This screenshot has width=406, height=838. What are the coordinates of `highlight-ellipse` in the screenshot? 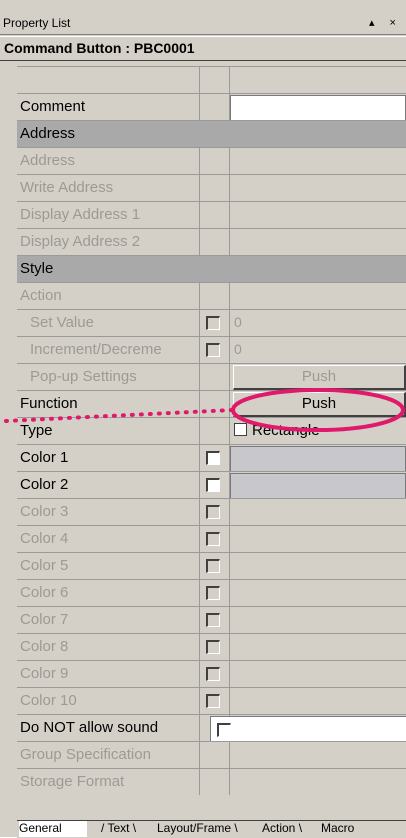 It's located at (318, 410).